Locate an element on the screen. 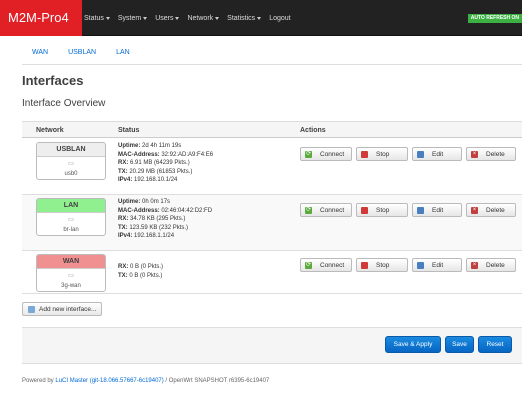 This screenshot has height=396, width=522. openwrt-version: / OpenWrt SNAPSHOT r6395-6c19407 is located at coordinates (216, 381).